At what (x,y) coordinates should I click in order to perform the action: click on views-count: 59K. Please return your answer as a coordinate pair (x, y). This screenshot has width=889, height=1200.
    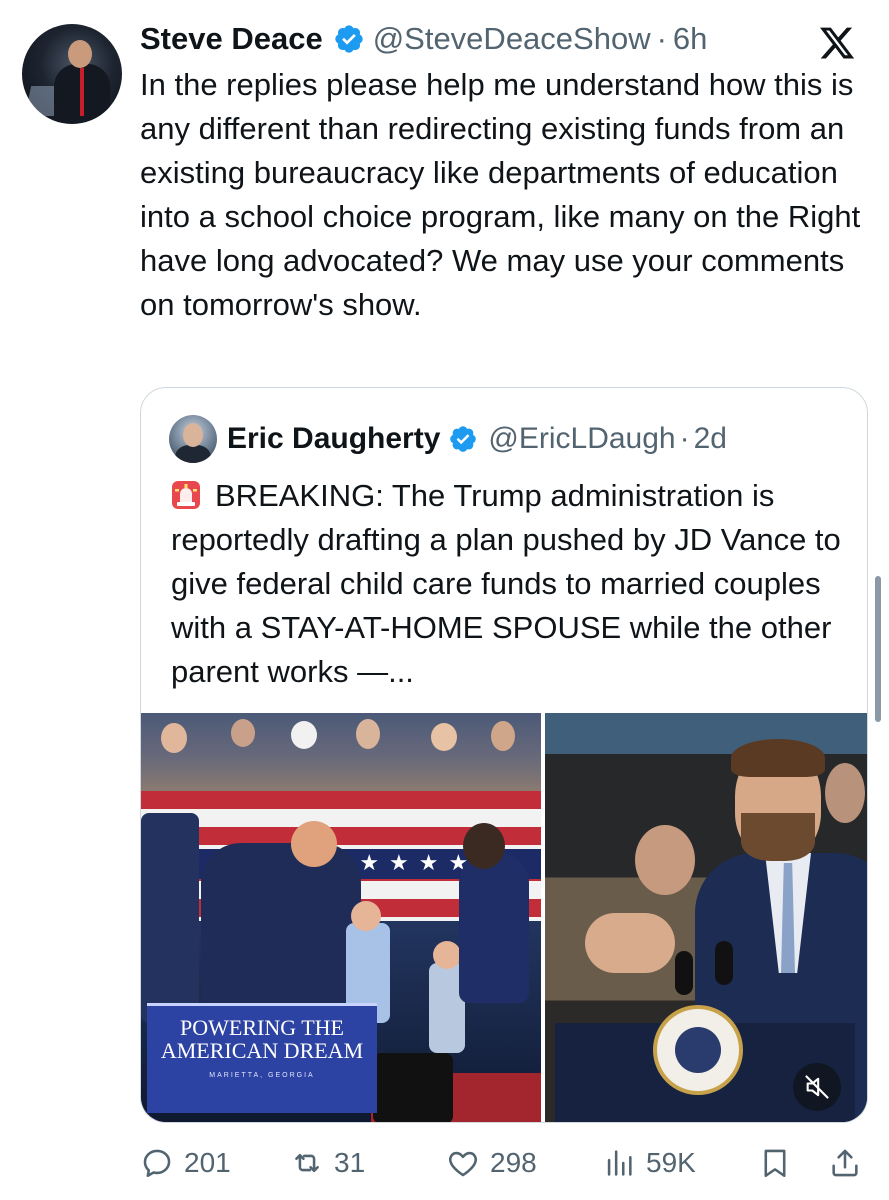
    Looking at the image, I should click on (671, 1162).